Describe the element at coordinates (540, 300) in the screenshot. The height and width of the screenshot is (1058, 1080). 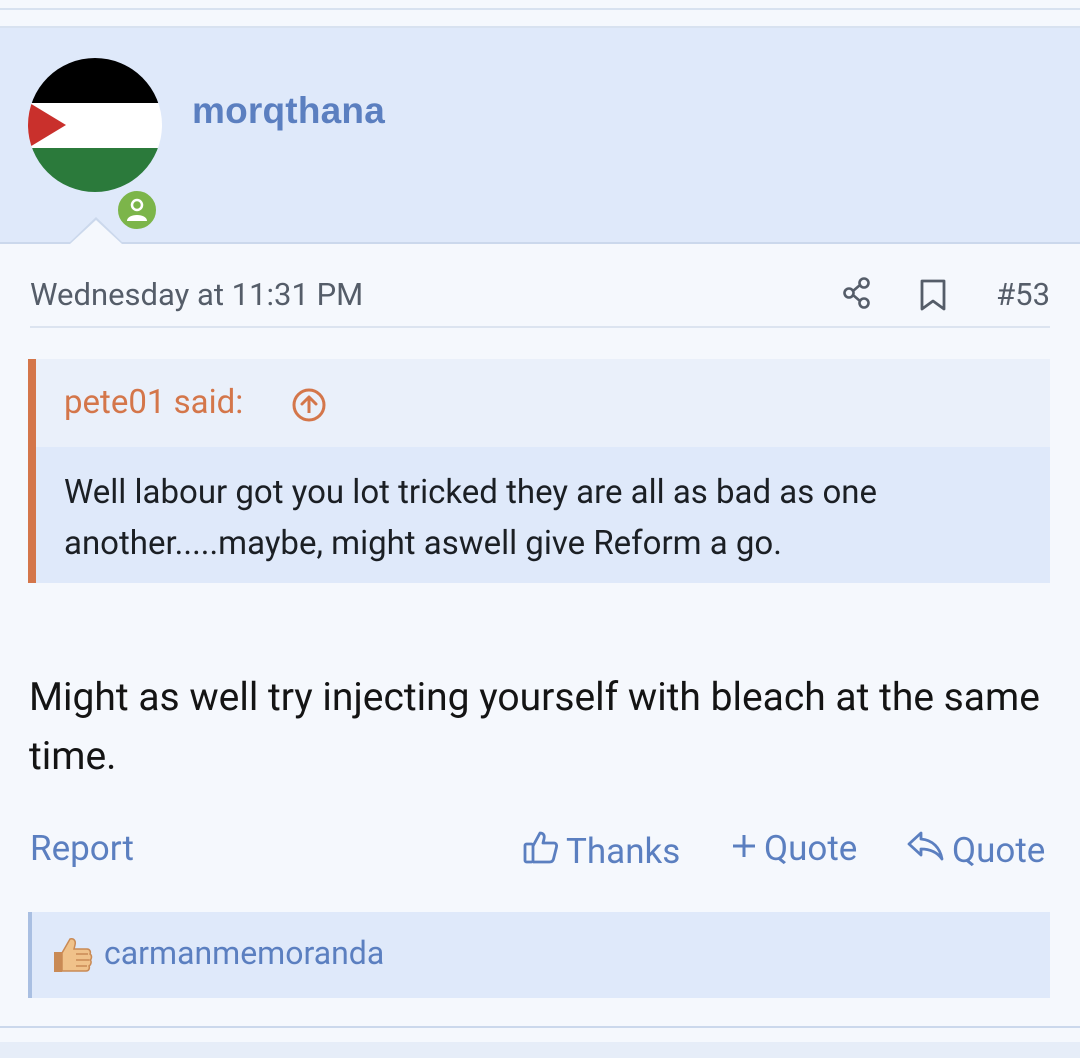
I see `post-meta-row: Wednesday at 11:31 PM #53` at that location.